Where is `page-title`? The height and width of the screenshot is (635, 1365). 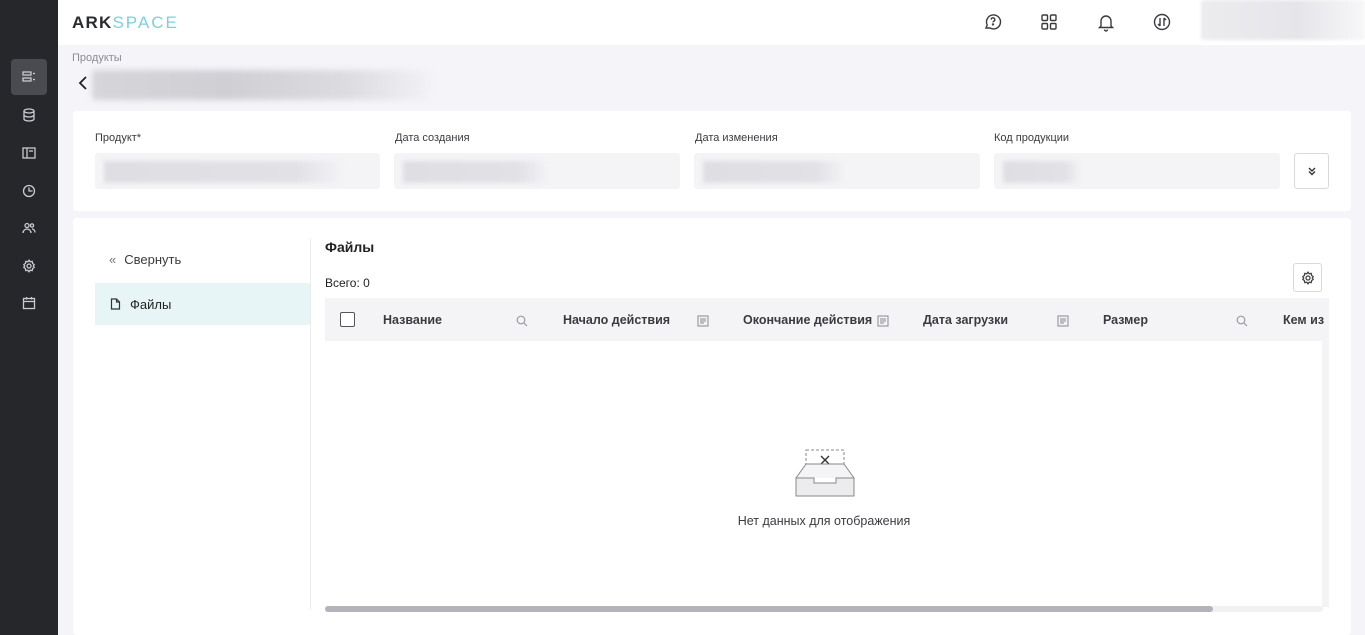
page-title is located at coordinates (261, 85).